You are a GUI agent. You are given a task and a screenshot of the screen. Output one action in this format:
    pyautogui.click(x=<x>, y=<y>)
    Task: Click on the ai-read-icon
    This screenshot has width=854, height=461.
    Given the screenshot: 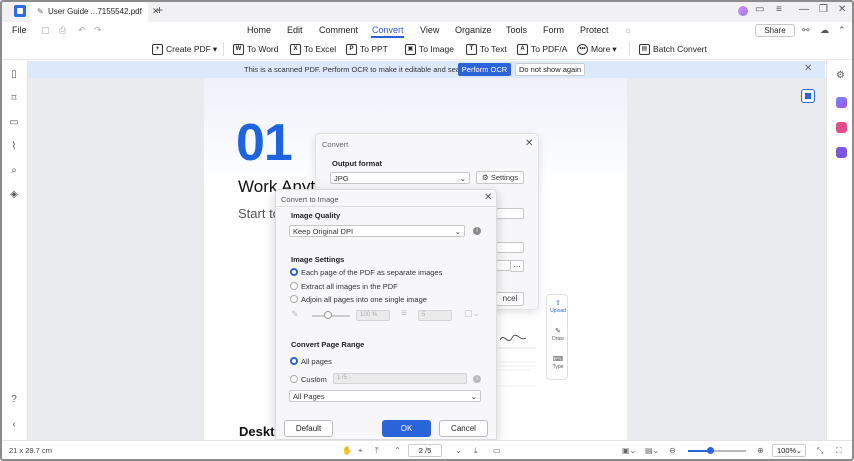 What is the action you would take?
    pyautogui.click(x=841, y=152)
    